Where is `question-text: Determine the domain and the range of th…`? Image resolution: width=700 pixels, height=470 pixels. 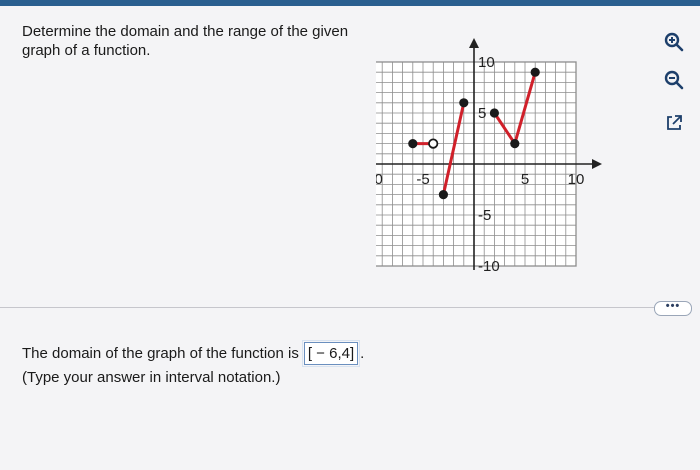 question-text: Determine the domain and the range of th… is located at coordinates (185, 41).